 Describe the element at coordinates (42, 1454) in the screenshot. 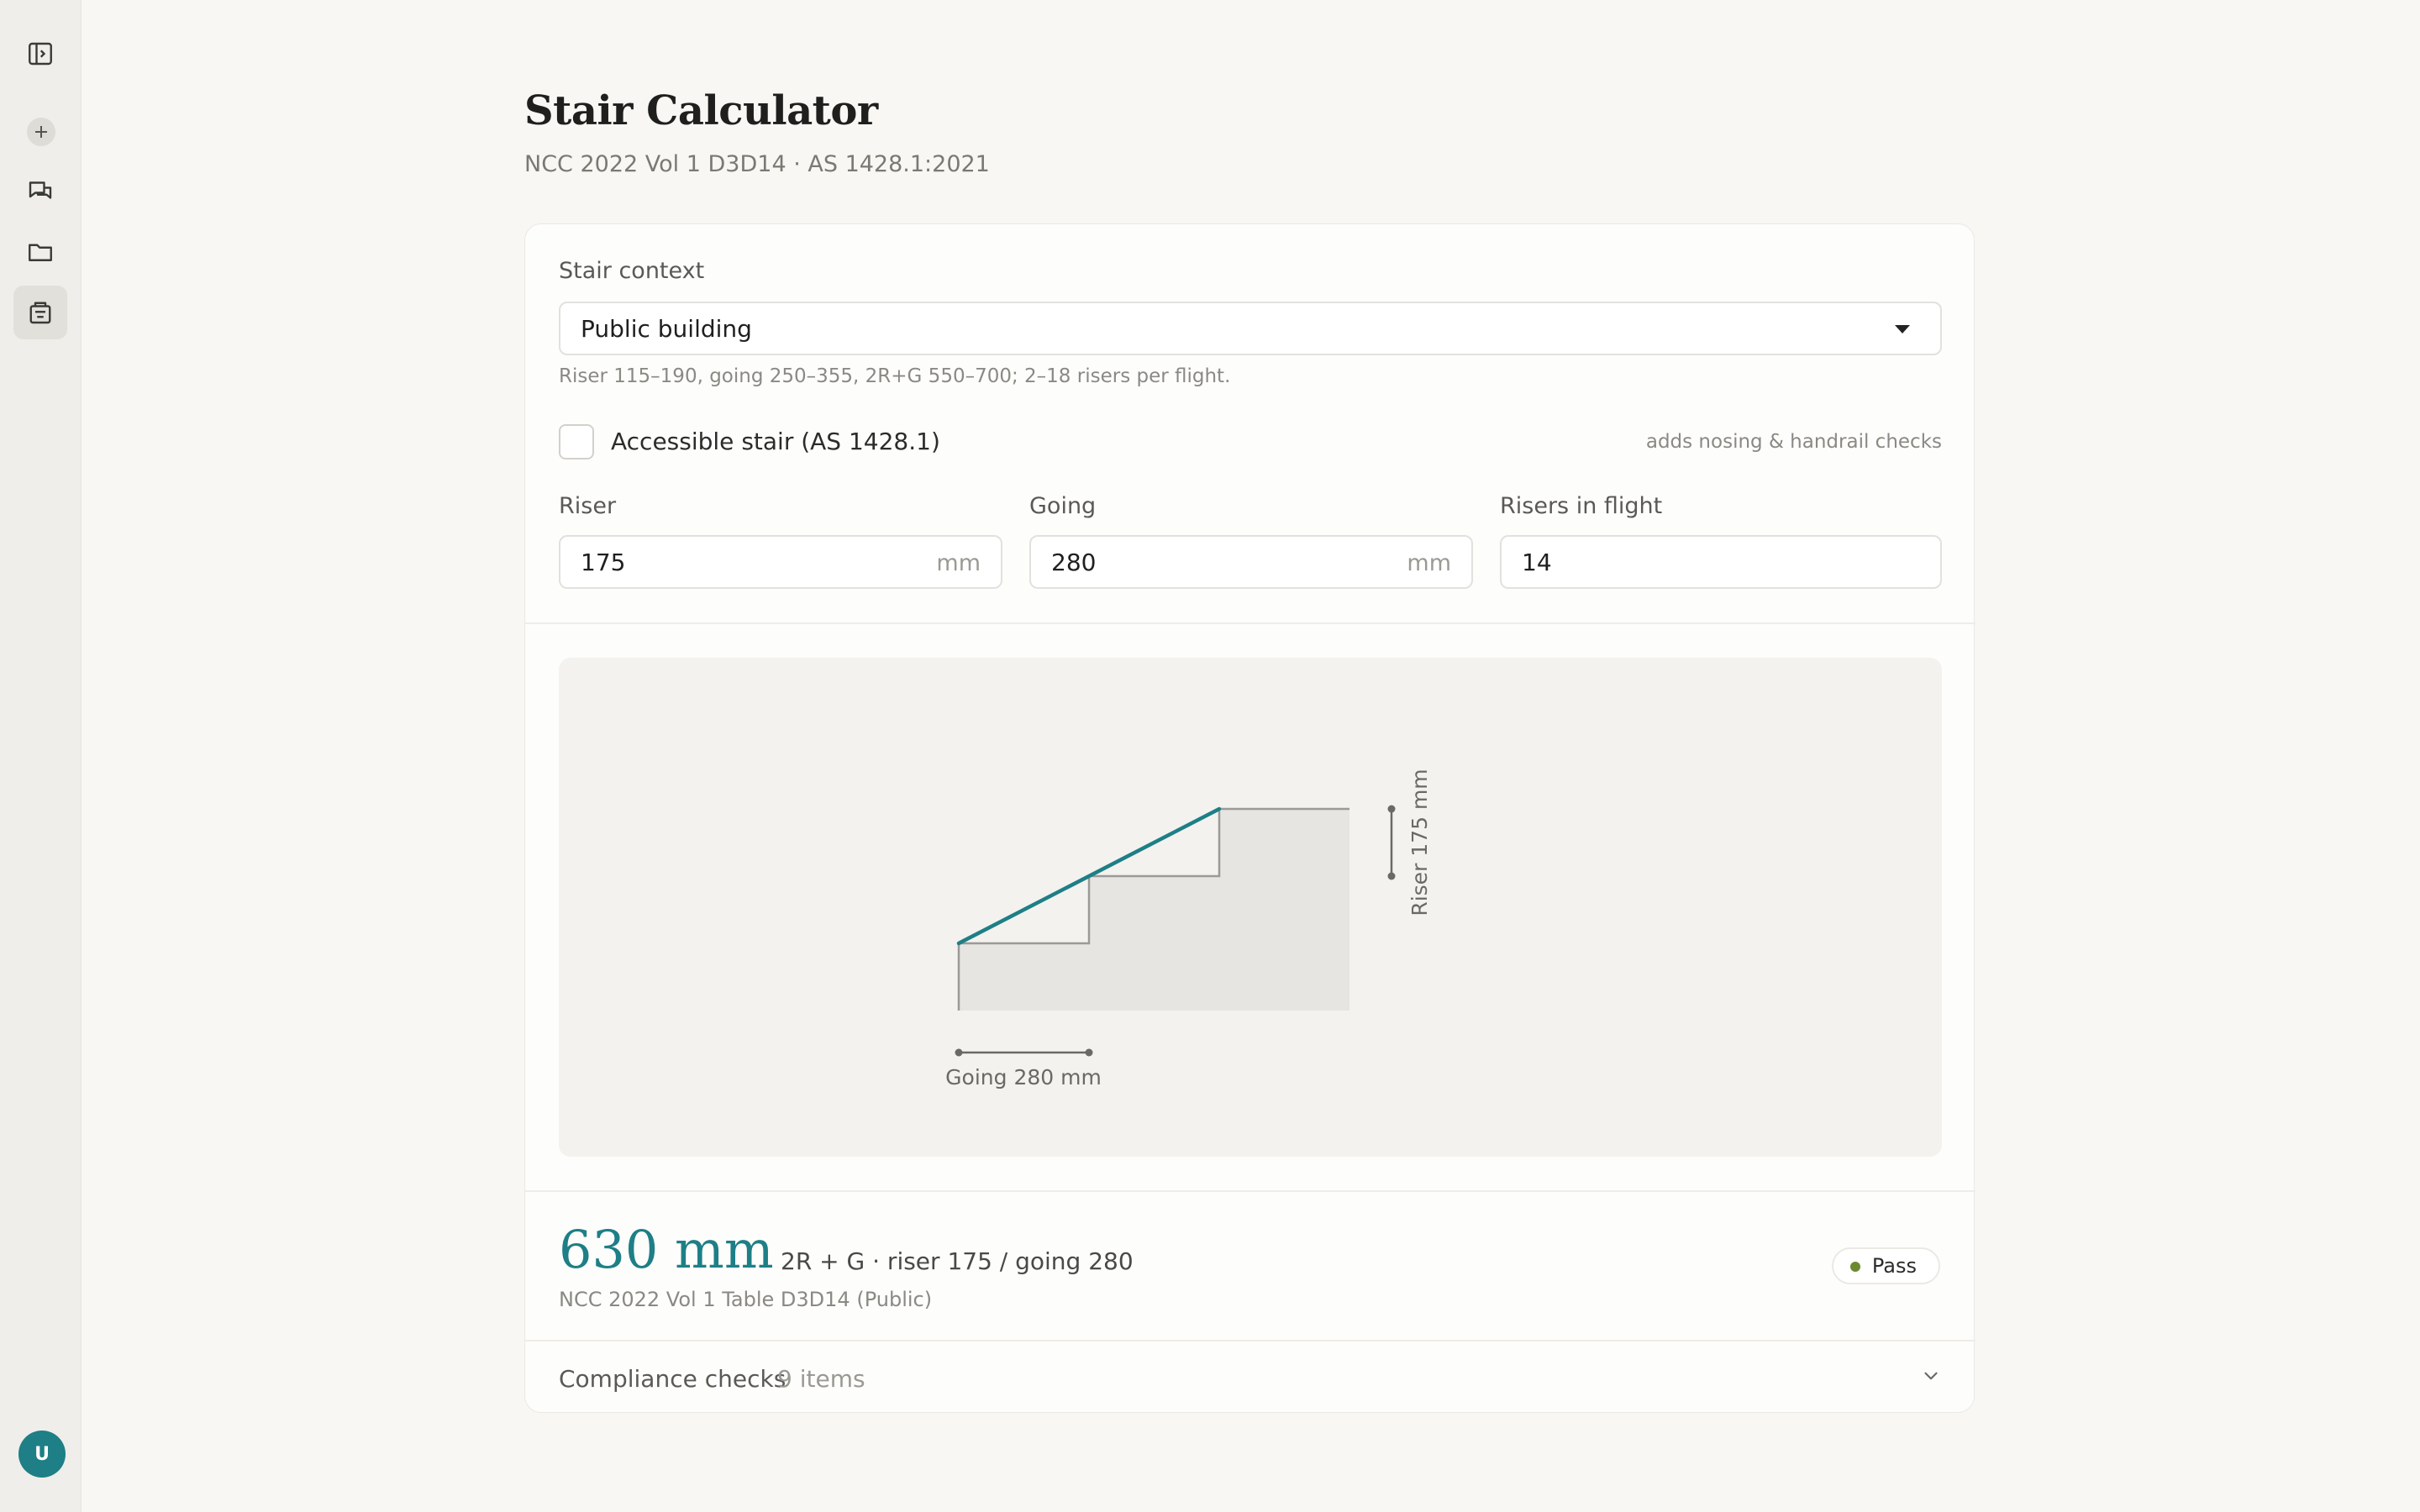

I see `user-avatar: U` at that location.